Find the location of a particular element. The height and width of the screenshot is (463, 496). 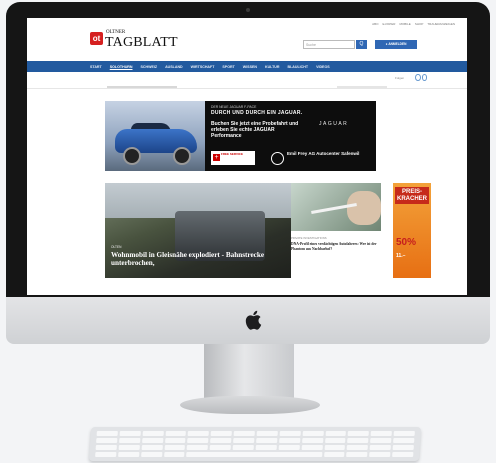

menu-item-kultur: KULTUR is located at coordinates (272, 67).